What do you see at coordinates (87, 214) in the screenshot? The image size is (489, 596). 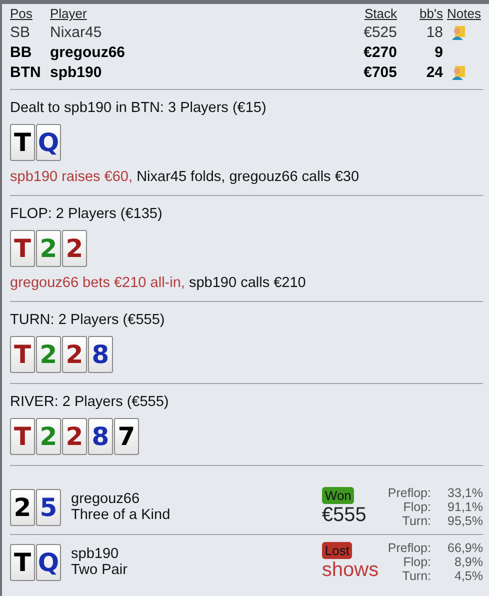 I see `street-title: FLOP: 2 Players (€135)` at bounding box center [87, 214].